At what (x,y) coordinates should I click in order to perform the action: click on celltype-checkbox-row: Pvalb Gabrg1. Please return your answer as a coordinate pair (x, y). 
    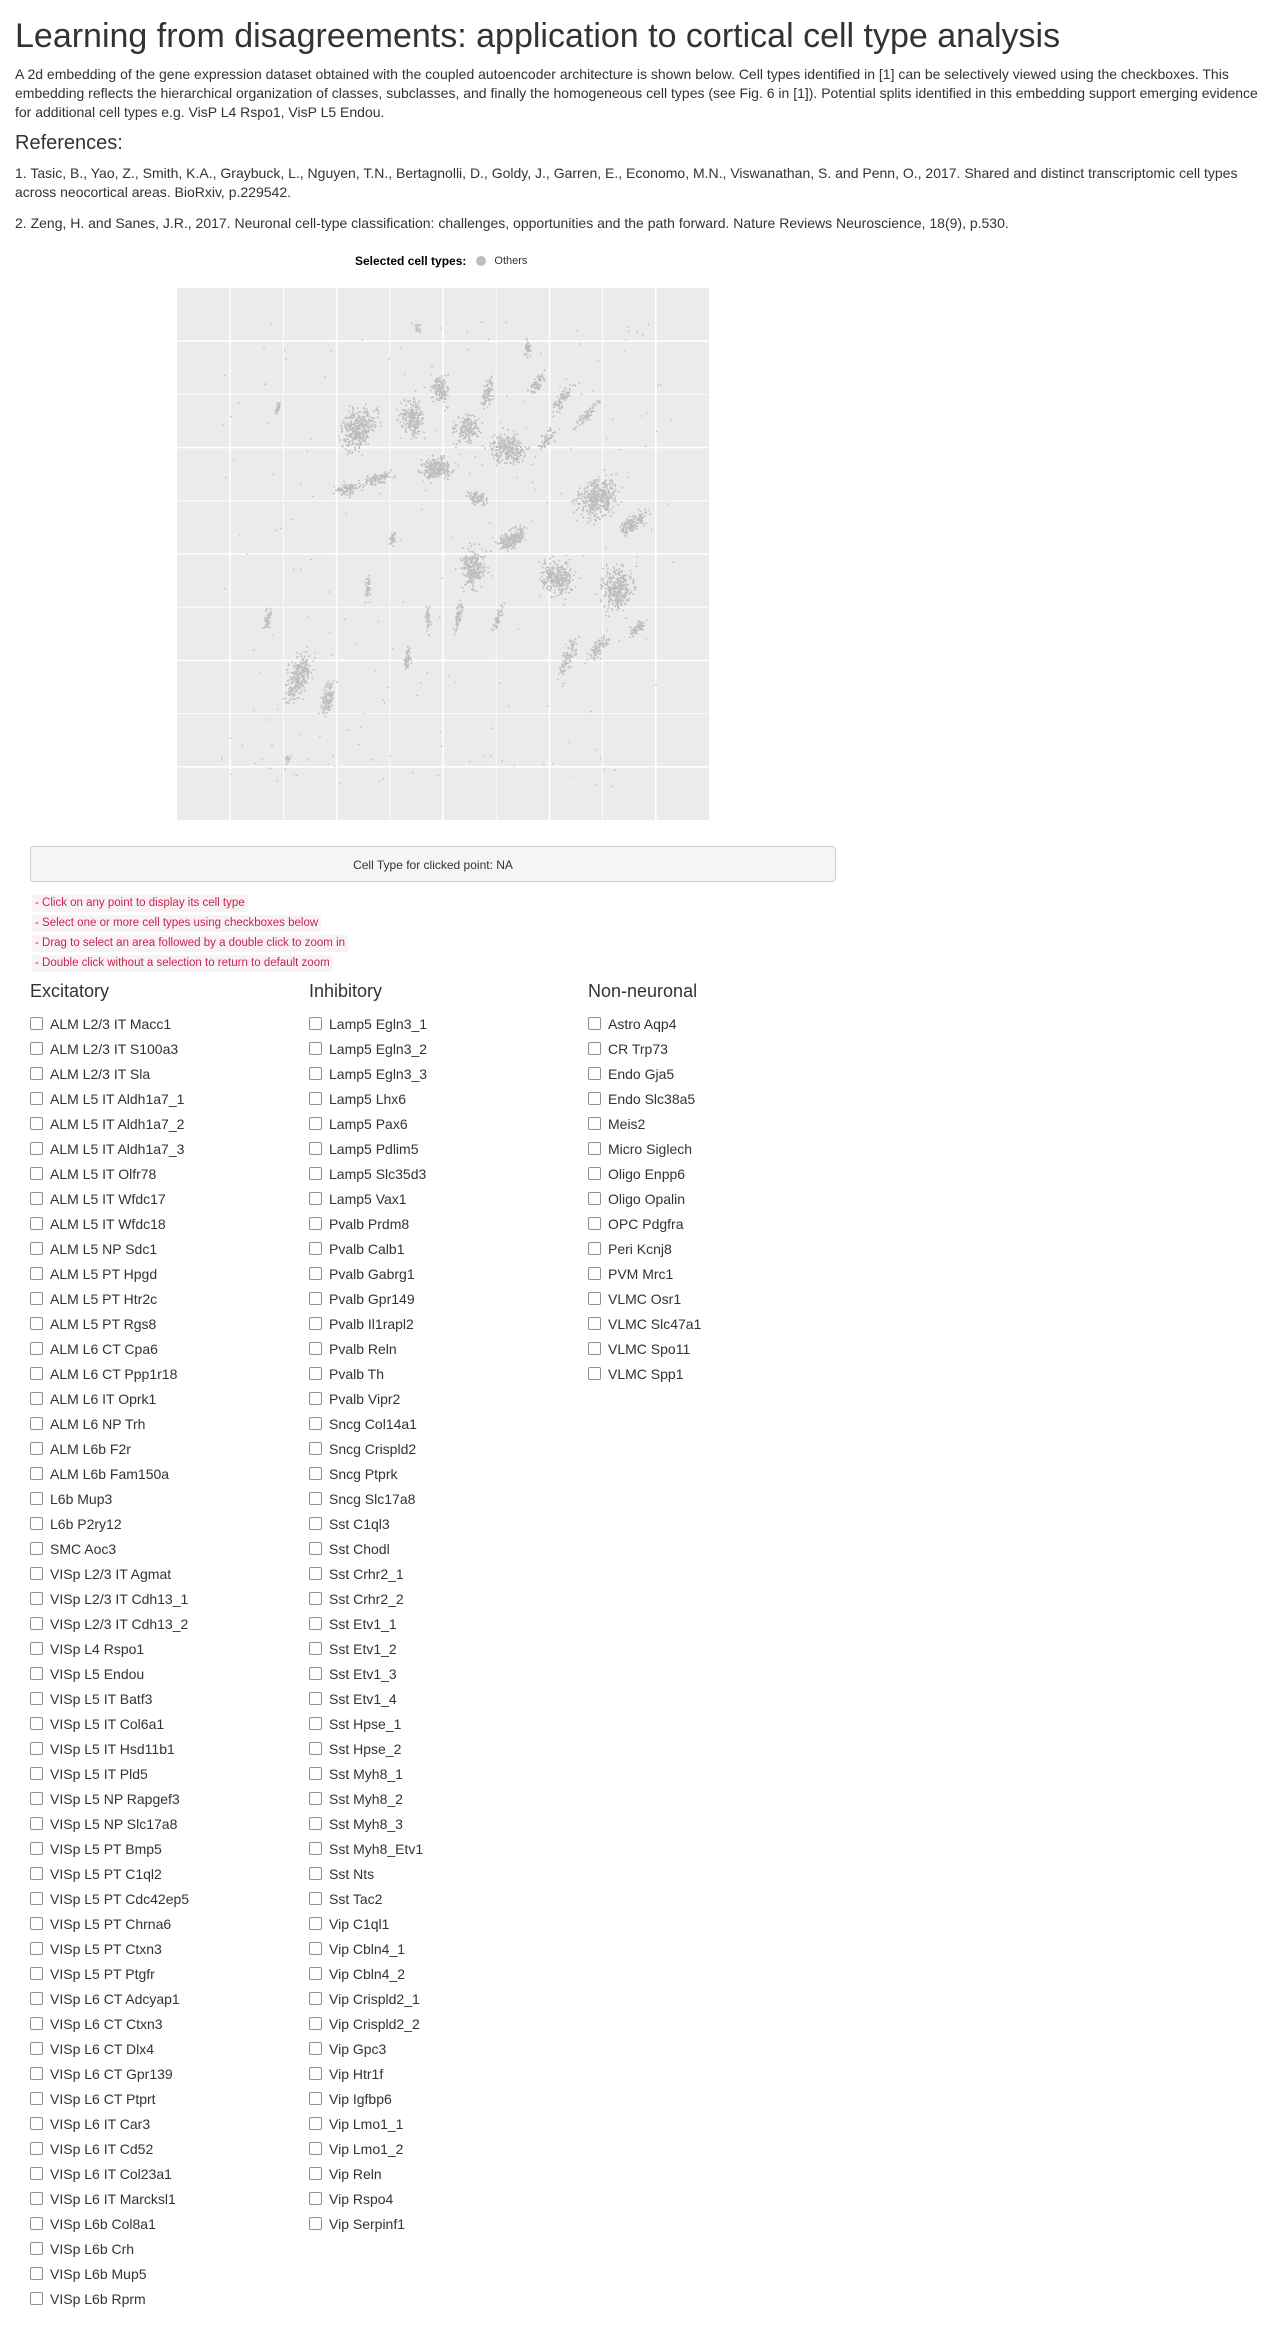
    Looking at the image, I should click on (444, 1273).